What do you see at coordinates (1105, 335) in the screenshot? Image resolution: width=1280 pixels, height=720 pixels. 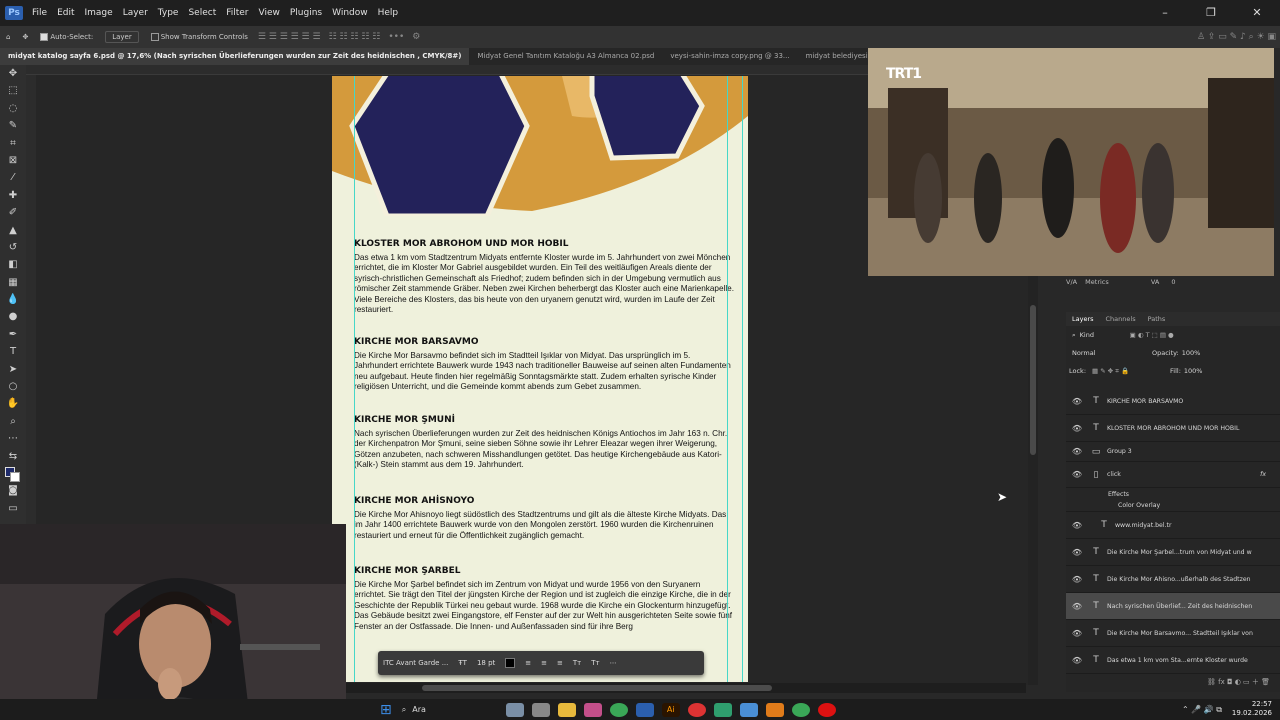 I see `kind-dropdown: Kind` at bounding box center [1105, 335].